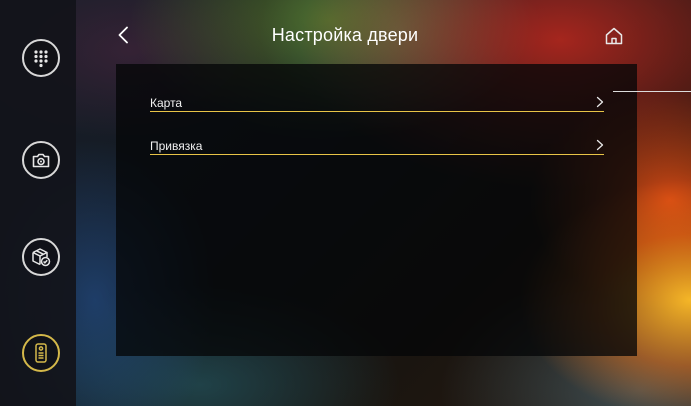  I want to click on menu-item-label: Привязка, so click(176, 146).